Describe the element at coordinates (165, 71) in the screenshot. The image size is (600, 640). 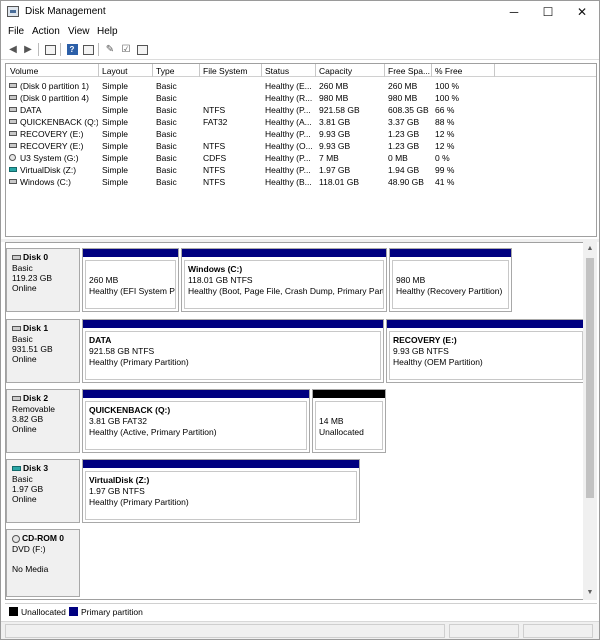
I see `column-header-type: Type` at that location.